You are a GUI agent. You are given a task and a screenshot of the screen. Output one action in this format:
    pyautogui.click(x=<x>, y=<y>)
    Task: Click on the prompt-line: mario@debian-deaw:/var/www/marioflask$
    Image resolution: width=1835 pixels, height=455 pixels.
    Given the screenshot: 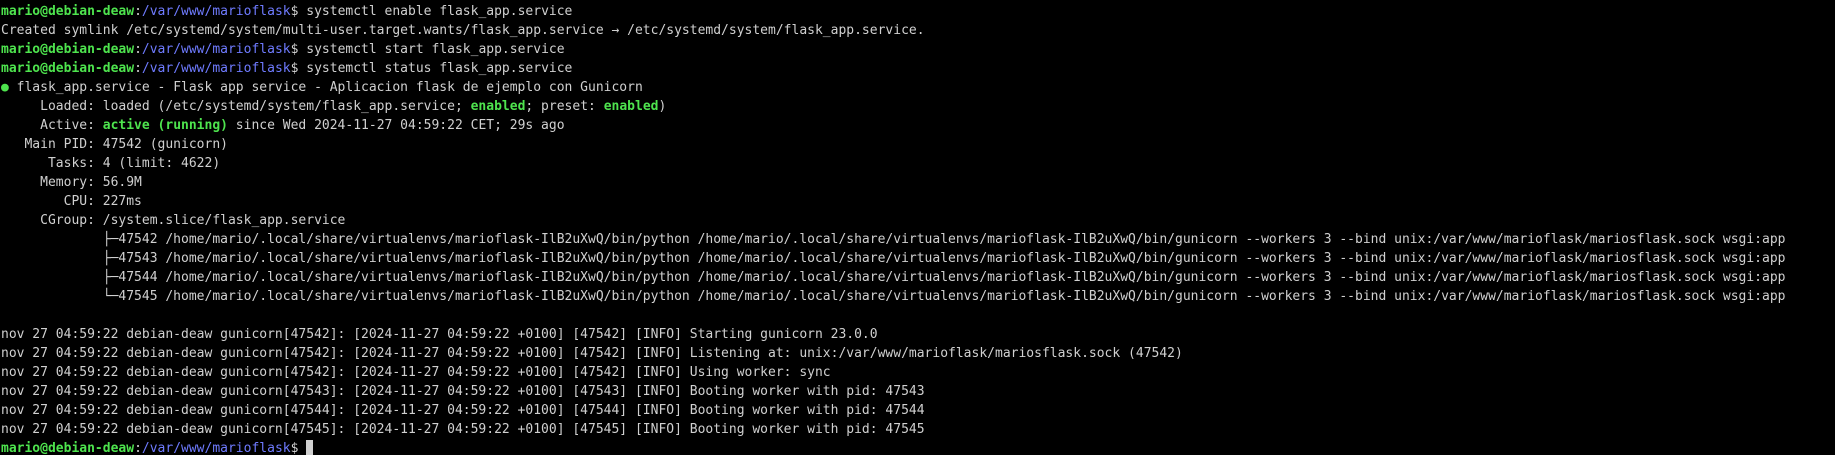 What is the action you would take?
    pyautogui.click(x=918, y=447)
    